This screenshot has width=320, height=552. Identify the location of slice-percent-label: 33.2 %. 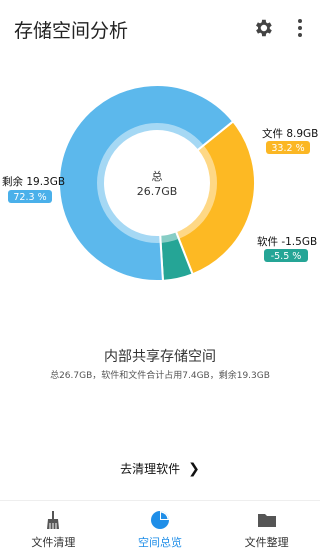
(287, 148).